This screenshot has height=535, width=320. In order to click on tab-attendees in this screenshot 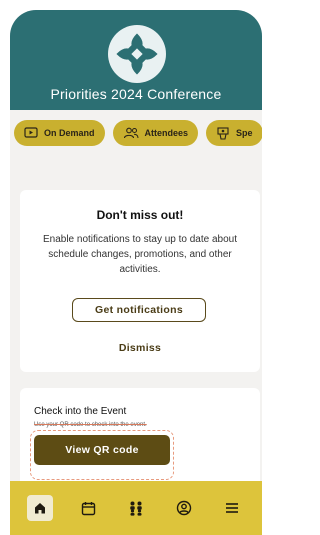, I will do `click(136, 508)`.